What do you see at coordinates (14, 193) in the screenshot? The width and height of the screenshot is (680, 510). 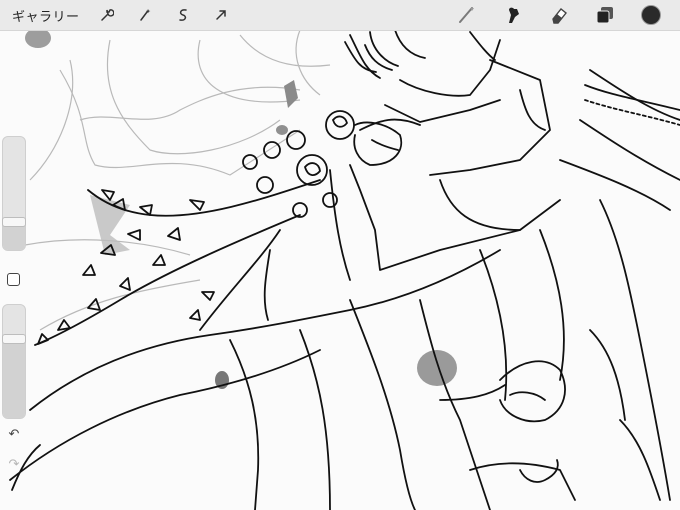 I see `brush-size-slider` at bounding box center [14, 193].